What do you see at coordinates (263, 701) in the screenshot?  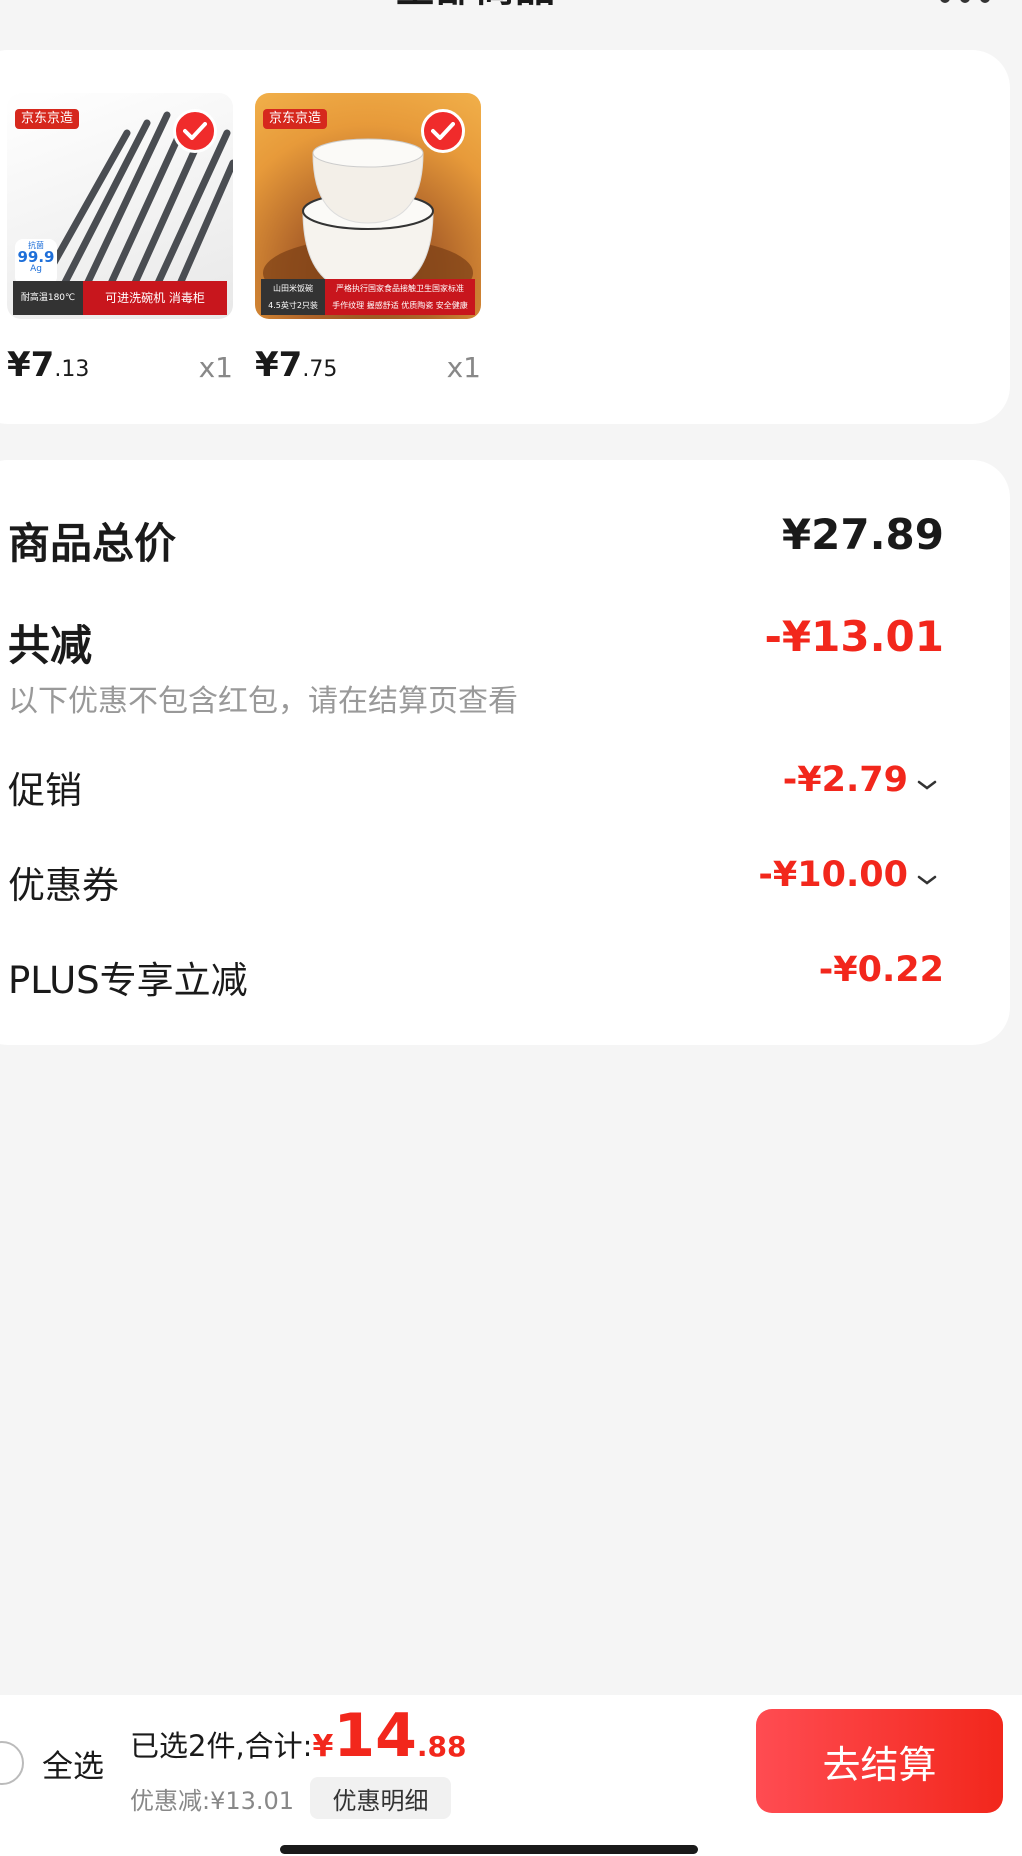 I see `reduce-note: 以下优惠不包含红包，请在结算页查看` at bounding box center [263, 701].